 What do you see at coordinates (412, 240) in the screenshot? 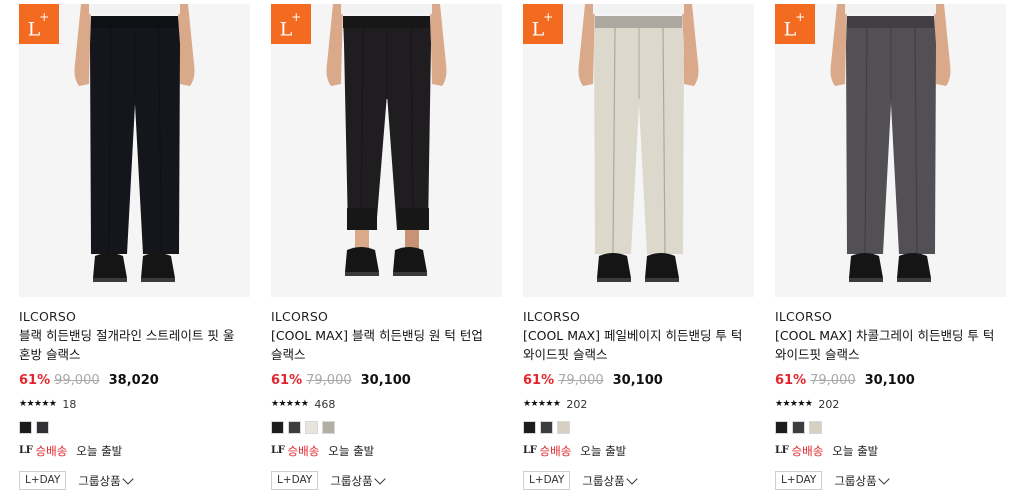
I see `right-ankle` at bounding box center [412, 240].